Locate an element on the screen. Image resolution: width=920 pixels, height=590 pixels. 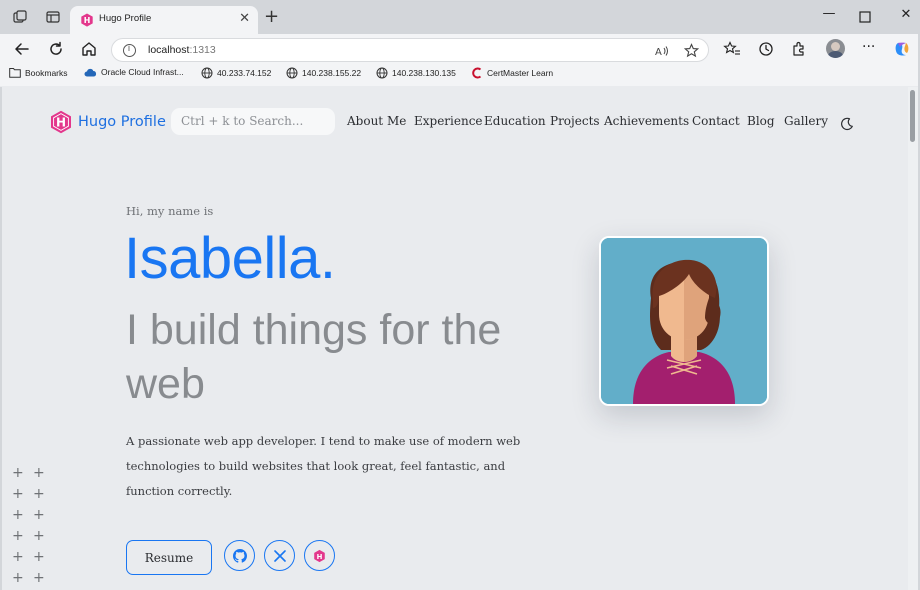
title-bar: H Hugo Profile ✕ + — ✕ is located at coordinates (460, 17).